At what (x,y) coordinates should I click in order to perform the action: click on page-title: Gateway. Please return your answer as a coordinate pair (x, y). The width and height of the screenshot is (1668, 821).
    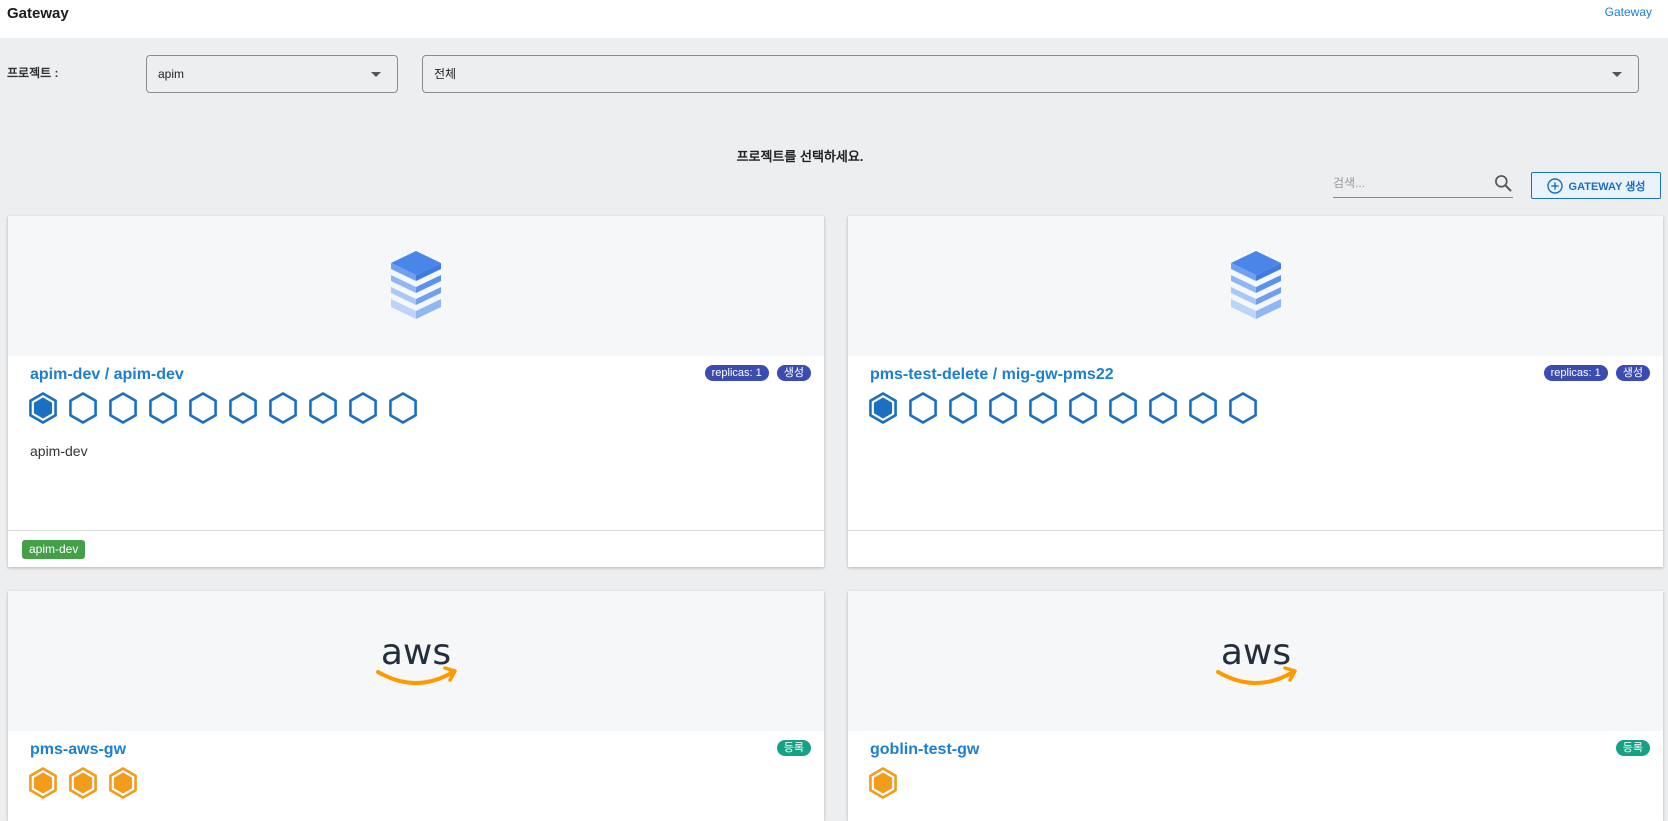
    Looking at the image, I should click on (38, 13).